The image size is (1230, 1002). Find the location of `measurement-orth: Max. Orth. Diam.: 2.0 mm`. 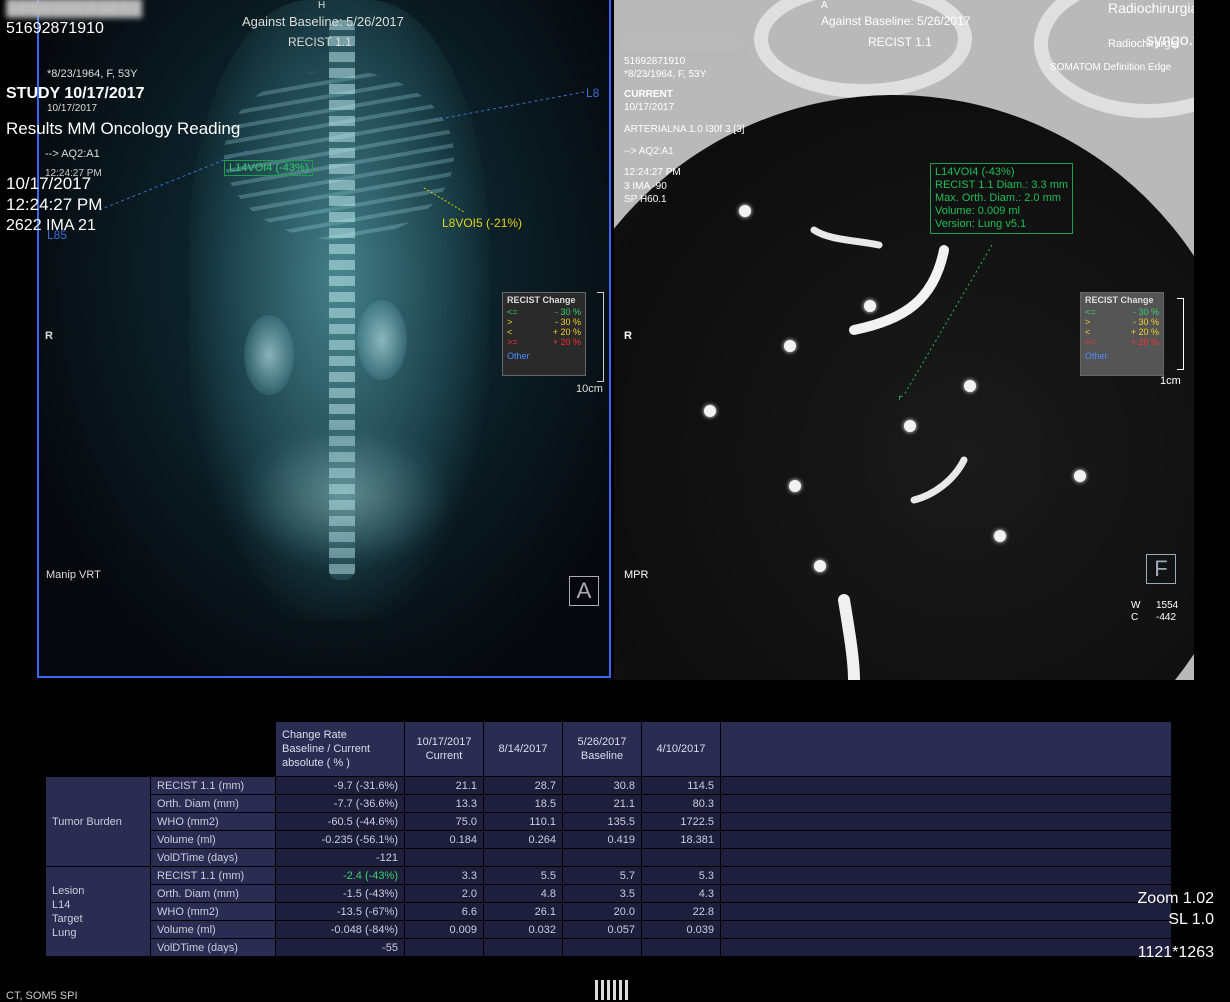

measurement-orth: Max. Orth. Diam.: 2.0 mm is located at coordinates (998, 198).